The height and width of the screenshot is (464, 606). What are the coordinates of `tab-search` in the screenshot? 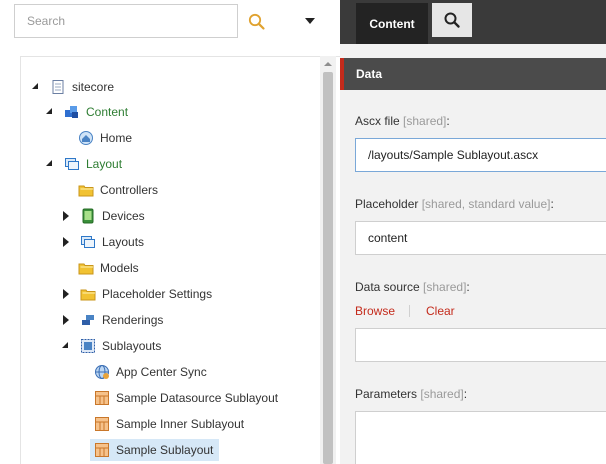 It's located at (452, 20).